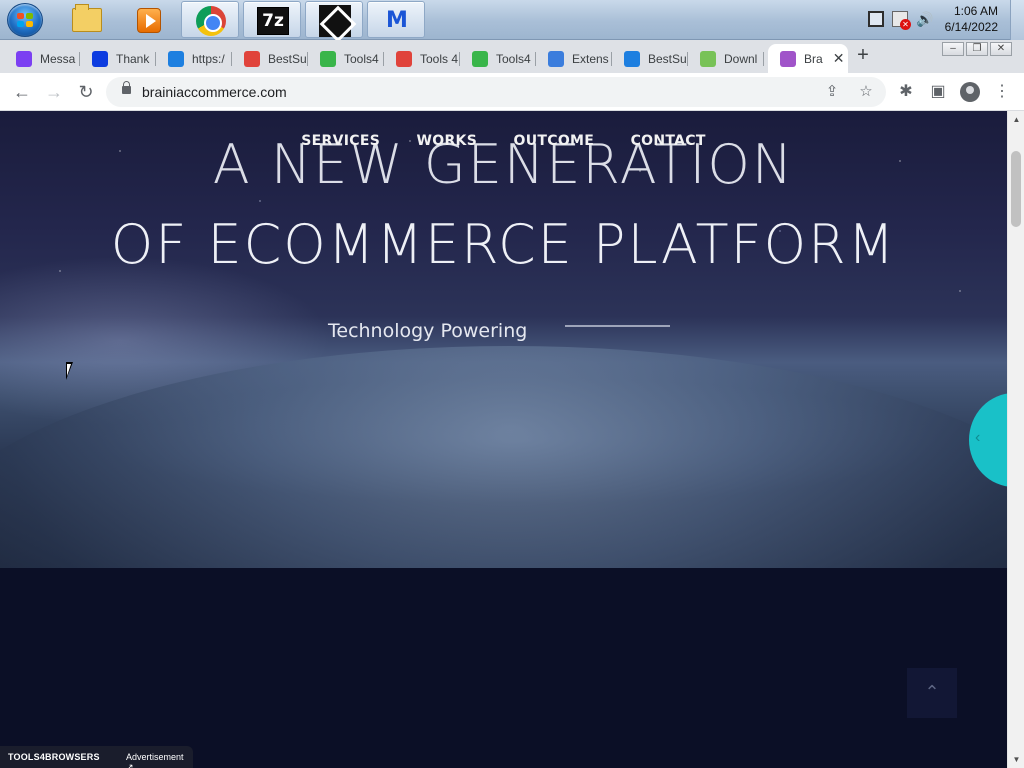 This screenshot has height=768, width=1024. What do you see at coordinates (496, 92) in the screenshot?
I see `address-bar: brainiaccommerce.com ⇪ ☆` at bounding box center [496, 92].